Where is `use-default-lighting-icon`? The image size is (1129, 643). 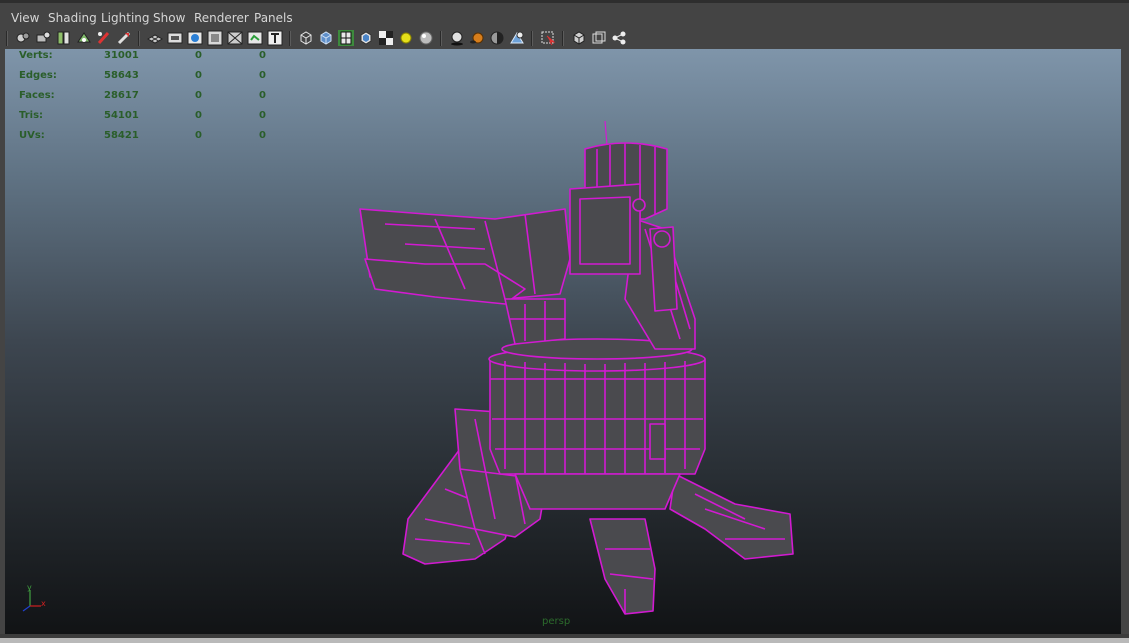 use-default-lighting-icon is located at coordinates (406, 38).